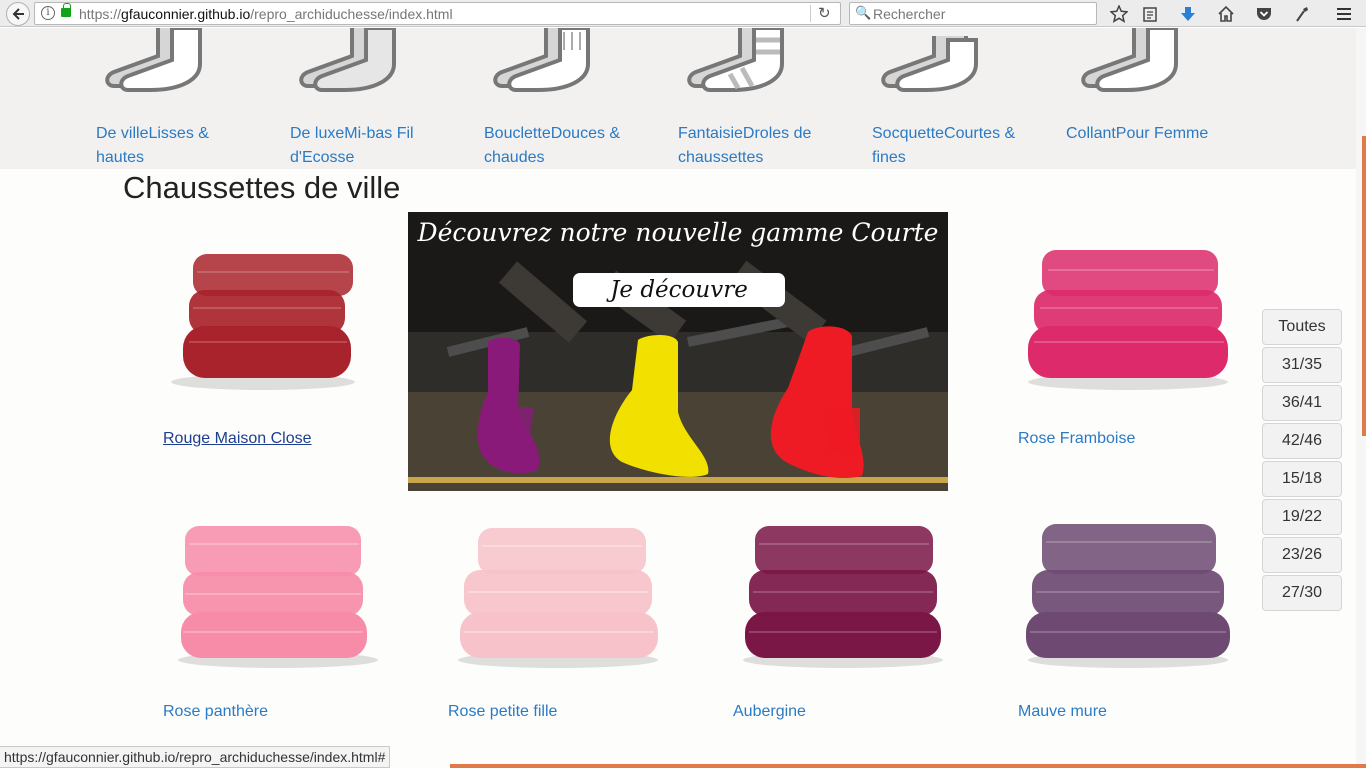 The image size is (1366, 768). I want to click on bookmark-star-icon, so click(1119, 14).